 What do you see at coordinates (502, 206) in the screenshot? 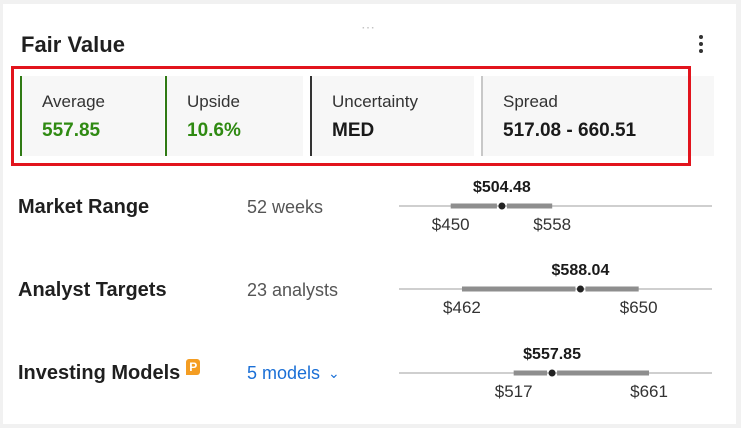
I see `market-current-marker` at bounding box center [502, 206].